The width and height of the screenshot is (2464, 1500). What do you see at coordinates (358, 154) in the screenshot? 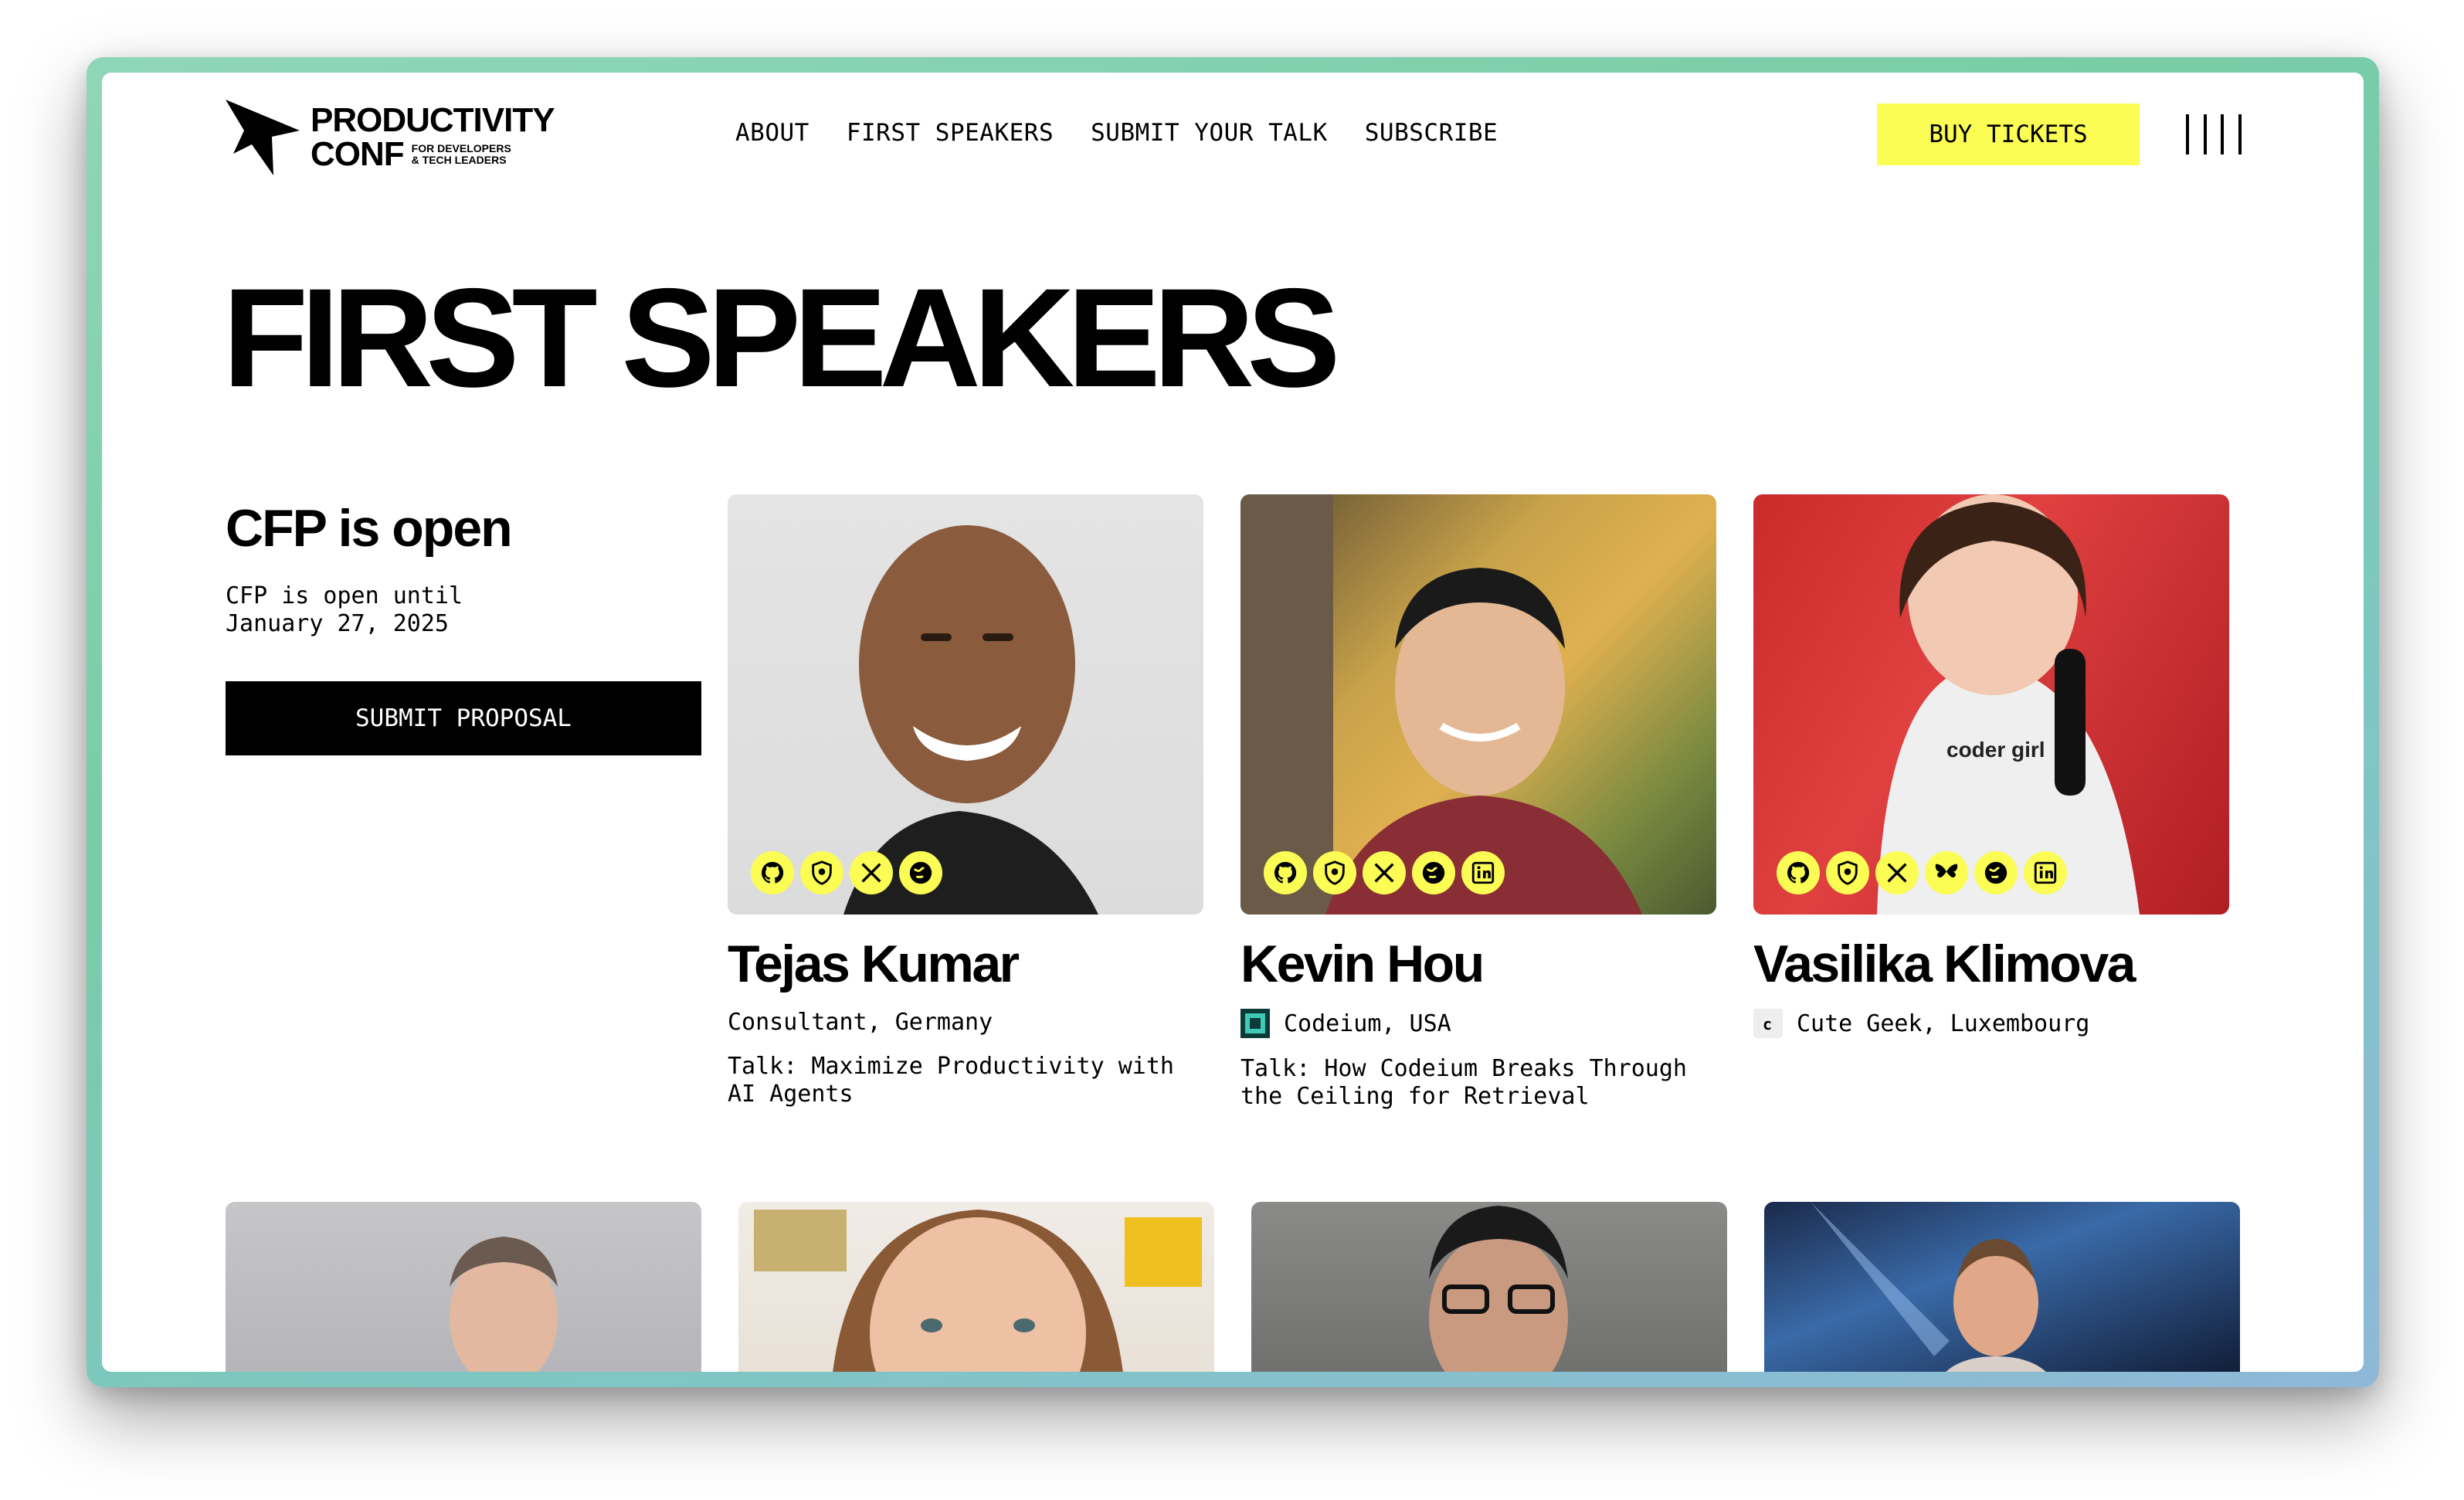
I see `logo-line2: CONF` at bounding box center [358, 154].